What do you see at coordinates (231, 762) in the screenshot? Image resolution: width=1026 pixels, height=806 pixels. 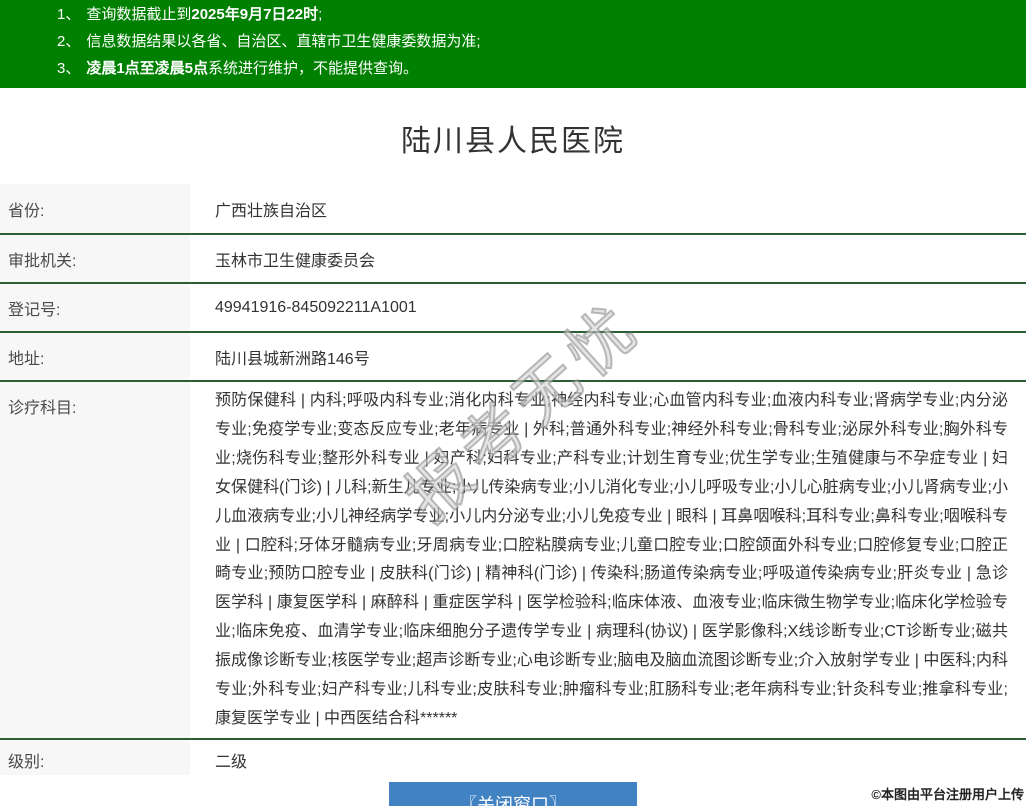 I see `row-value: 二级` at bounding box center [231, 762].